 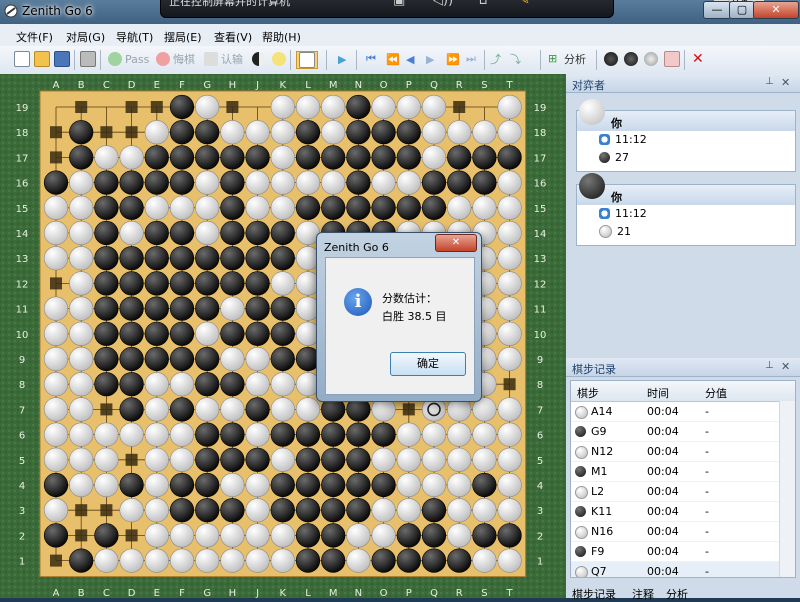 What do you see at coordinates (443, 4) in the screenshot?
I see `speaker-icon: ◁))` at bounding box center [443, 4].